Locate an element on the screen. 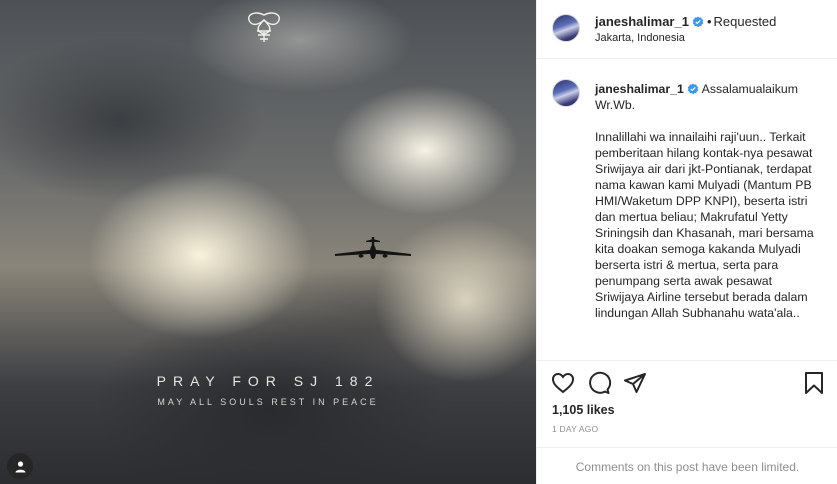 The image size is (837, 484). heart-icon is located at coordinates (563, 383).